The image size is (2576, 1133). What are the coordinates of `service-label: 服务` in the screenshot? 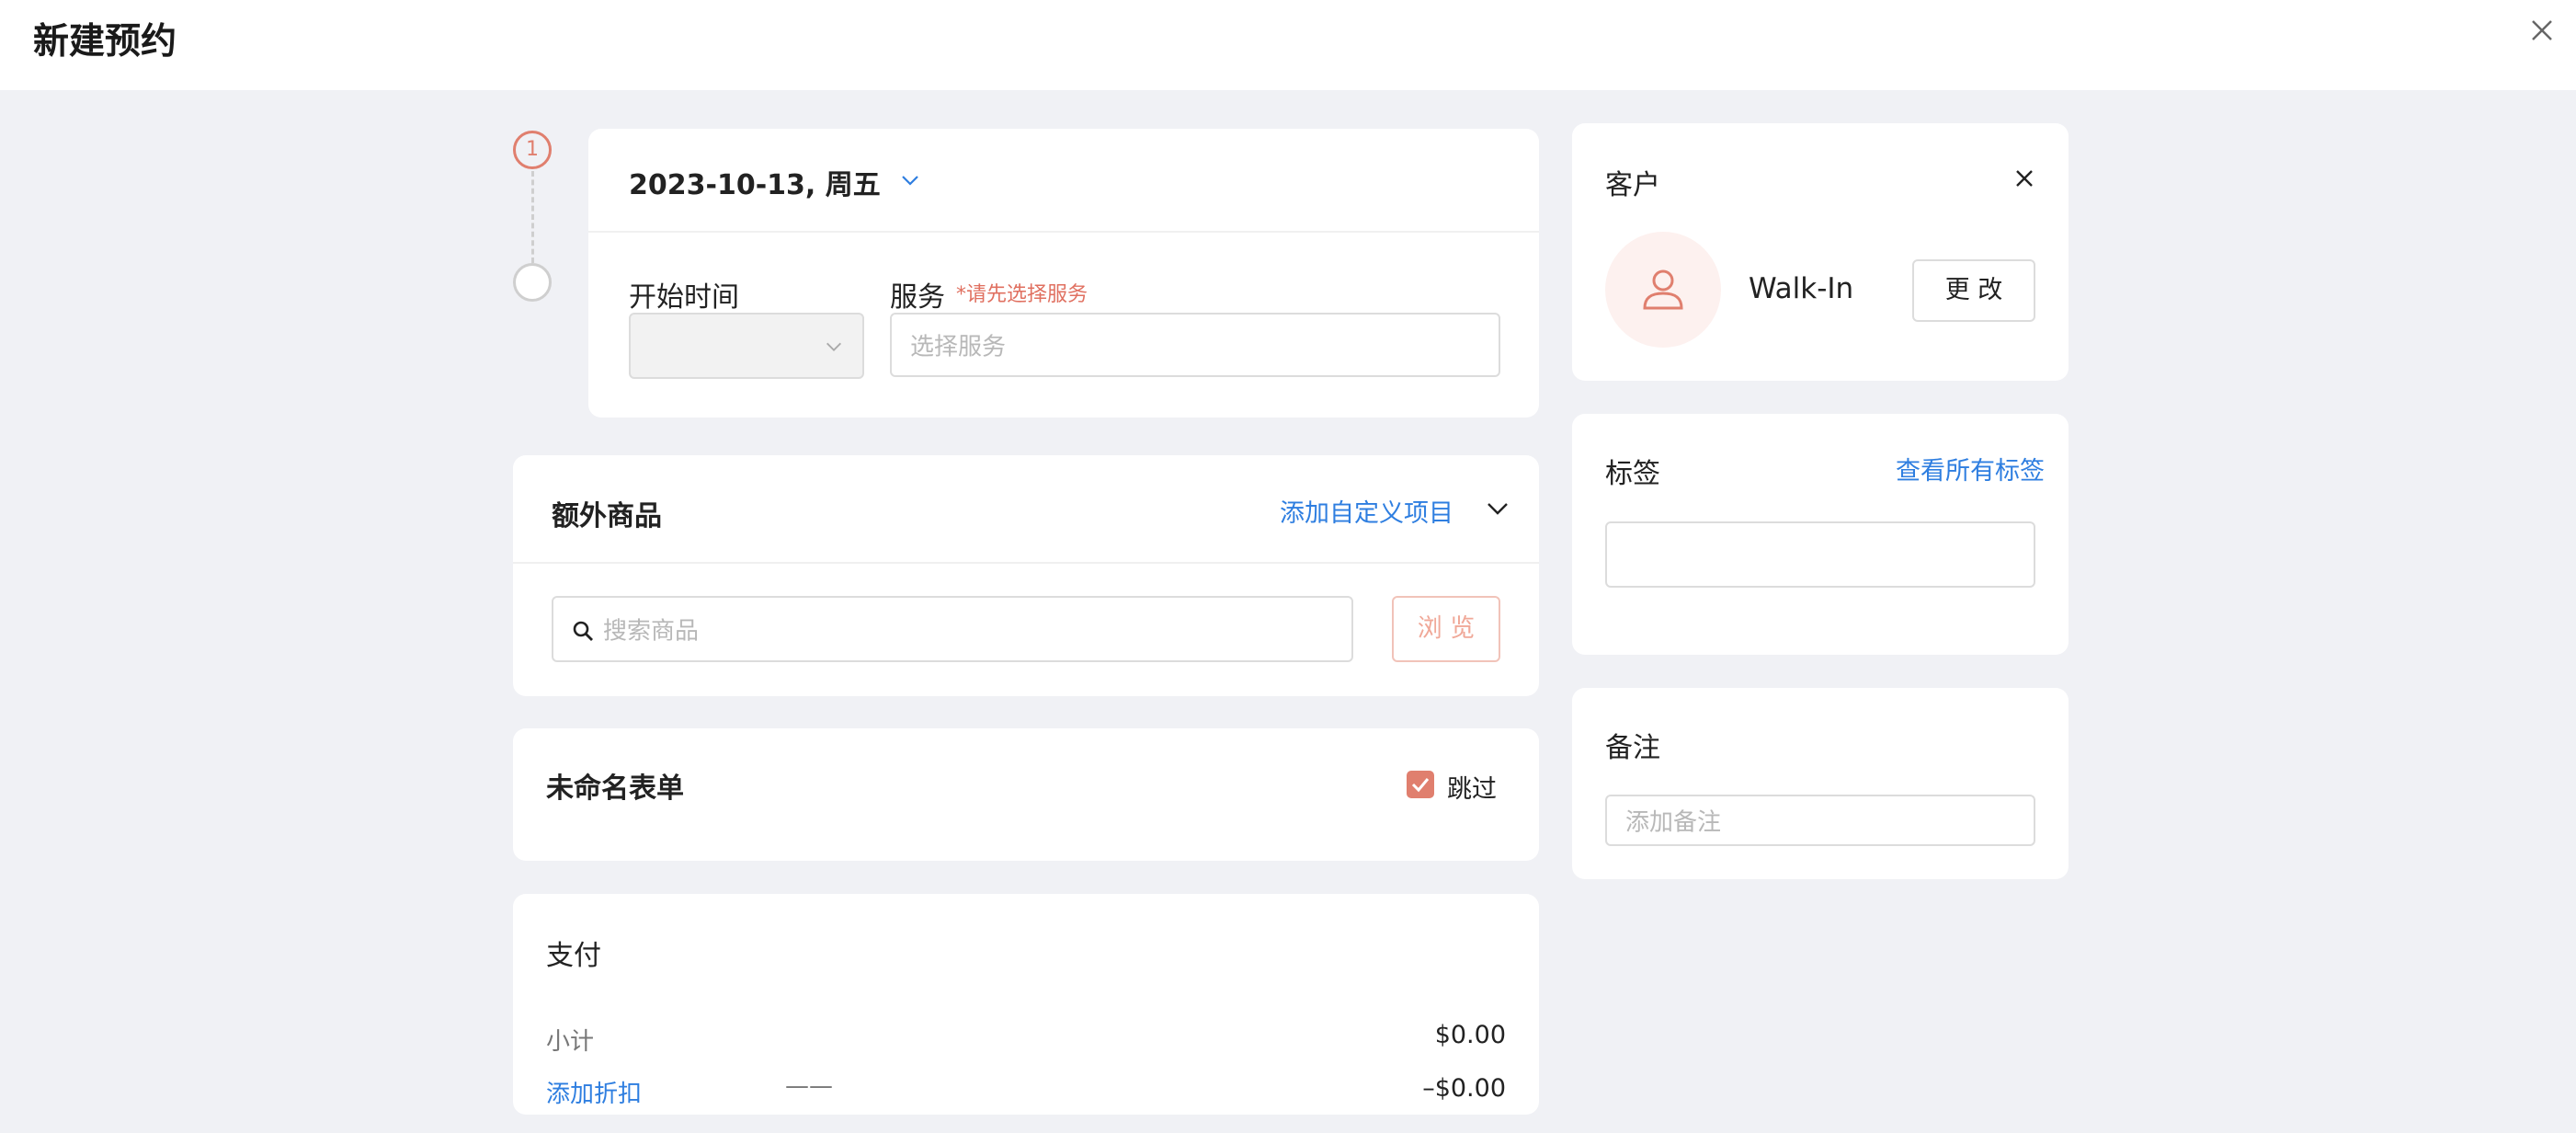 It's located at (917, 297).